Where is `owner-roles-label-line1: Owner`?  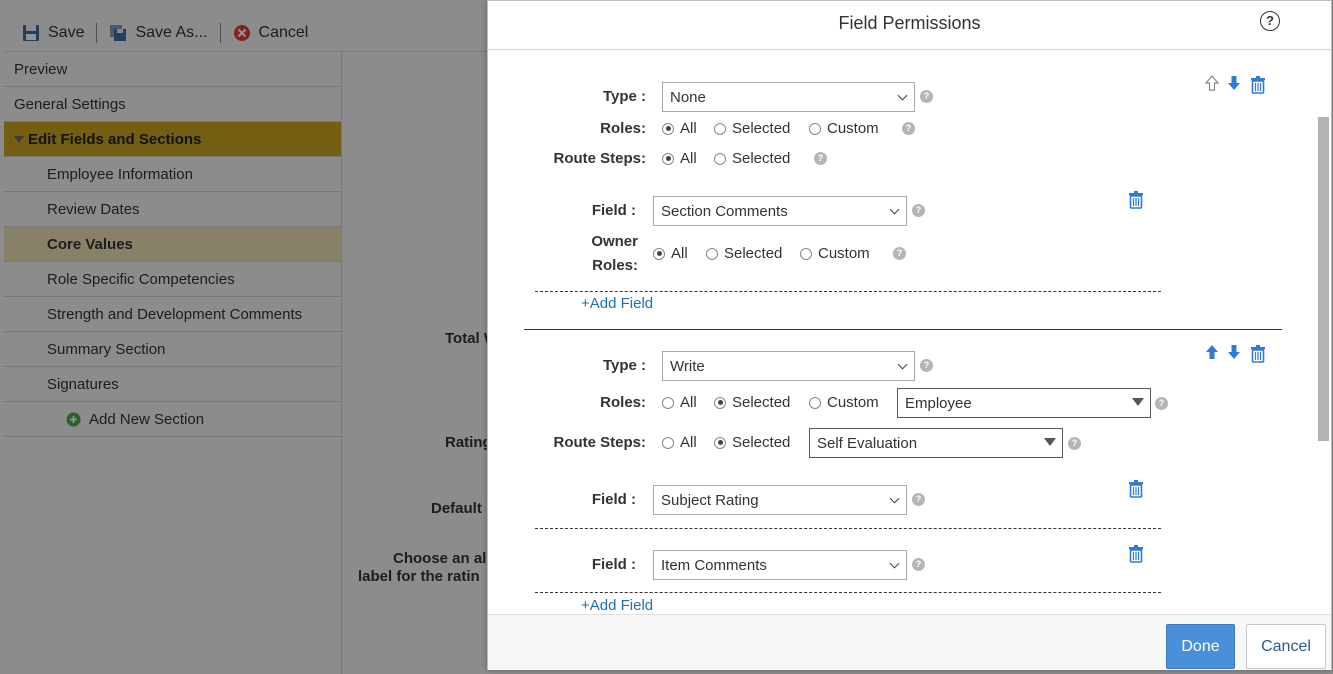
owner-roles-label-line1: Owner is located at coordinates (614, 241).